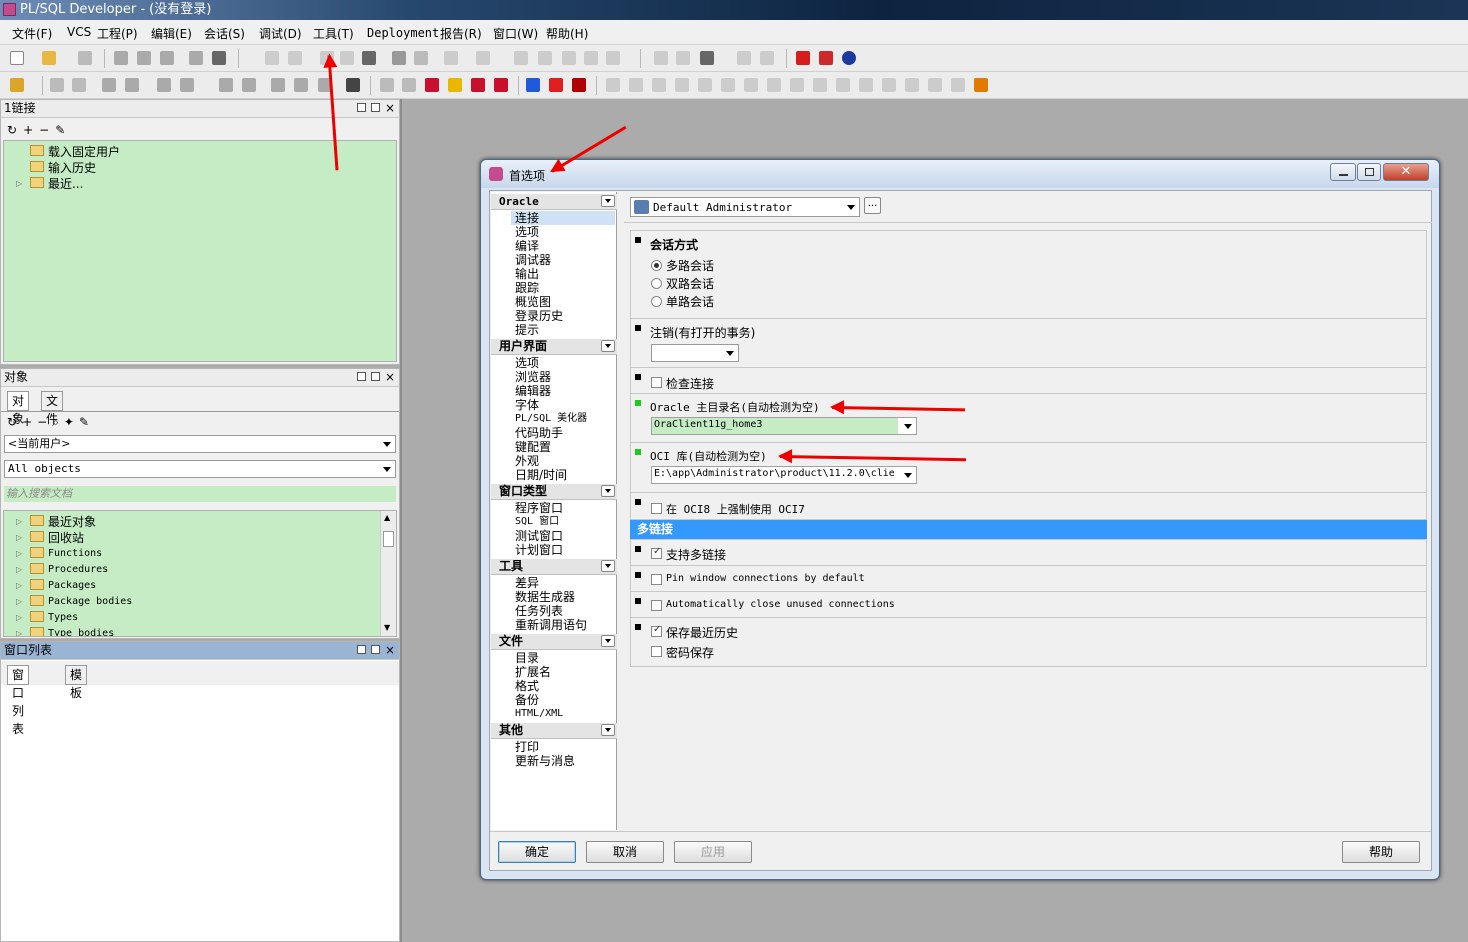  Describe the element at coordinates (52, 408) in the screenshot. I see `tab-files: 文件` at that location.